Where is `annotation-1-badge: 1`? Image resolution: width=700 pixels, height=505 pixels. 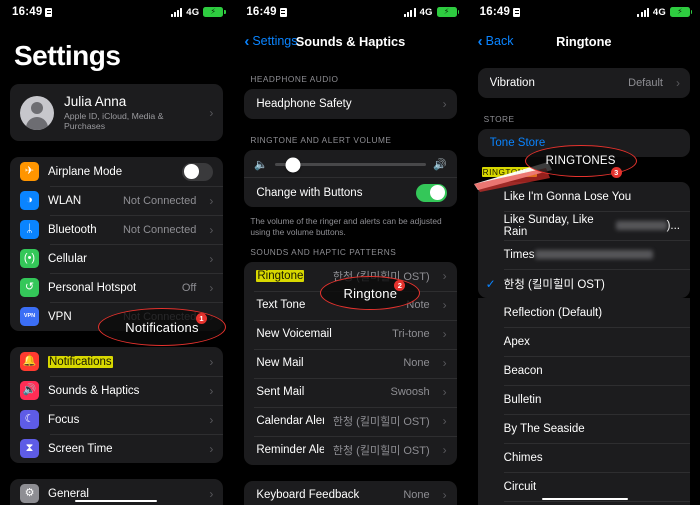 annotation-1-badge: 1 is located at coordinates (201, 318).